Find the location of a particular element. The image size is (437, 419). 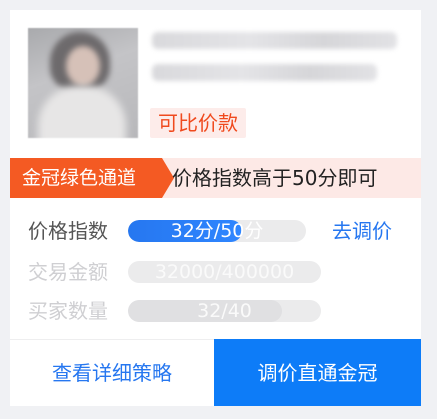

trade-amount-label: 交易金额 is located at coordinates (68, 272).